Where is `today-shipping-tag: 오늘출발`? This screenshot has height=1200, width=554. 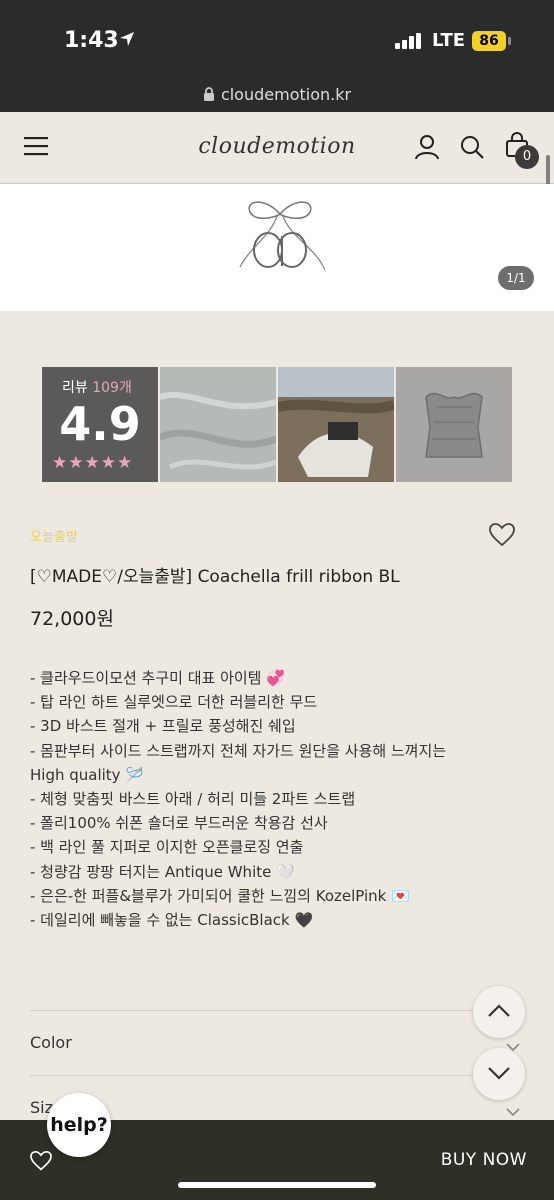
today-shipping-tag: 오늘출발 is located at coordinates (54, 537).